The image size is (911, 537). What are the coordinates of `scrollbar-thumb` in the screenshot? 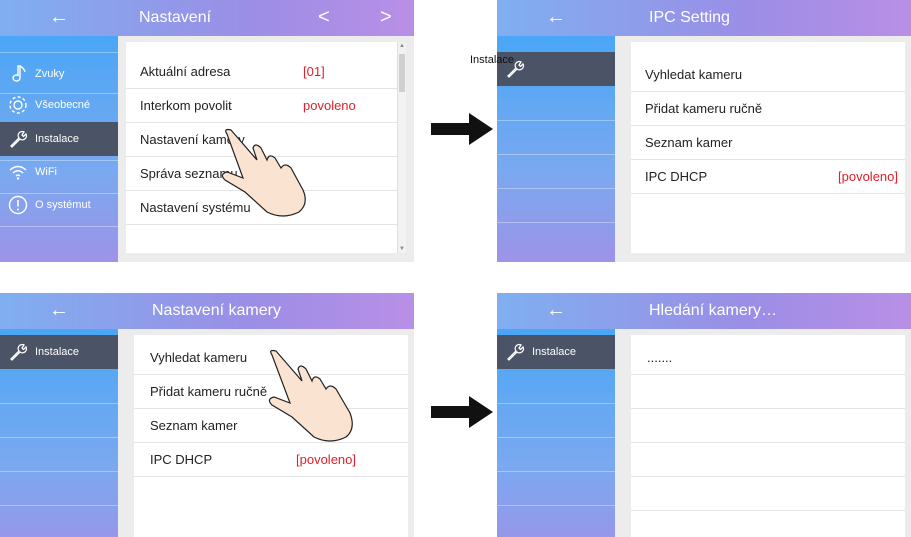 It's located at (402, 73).